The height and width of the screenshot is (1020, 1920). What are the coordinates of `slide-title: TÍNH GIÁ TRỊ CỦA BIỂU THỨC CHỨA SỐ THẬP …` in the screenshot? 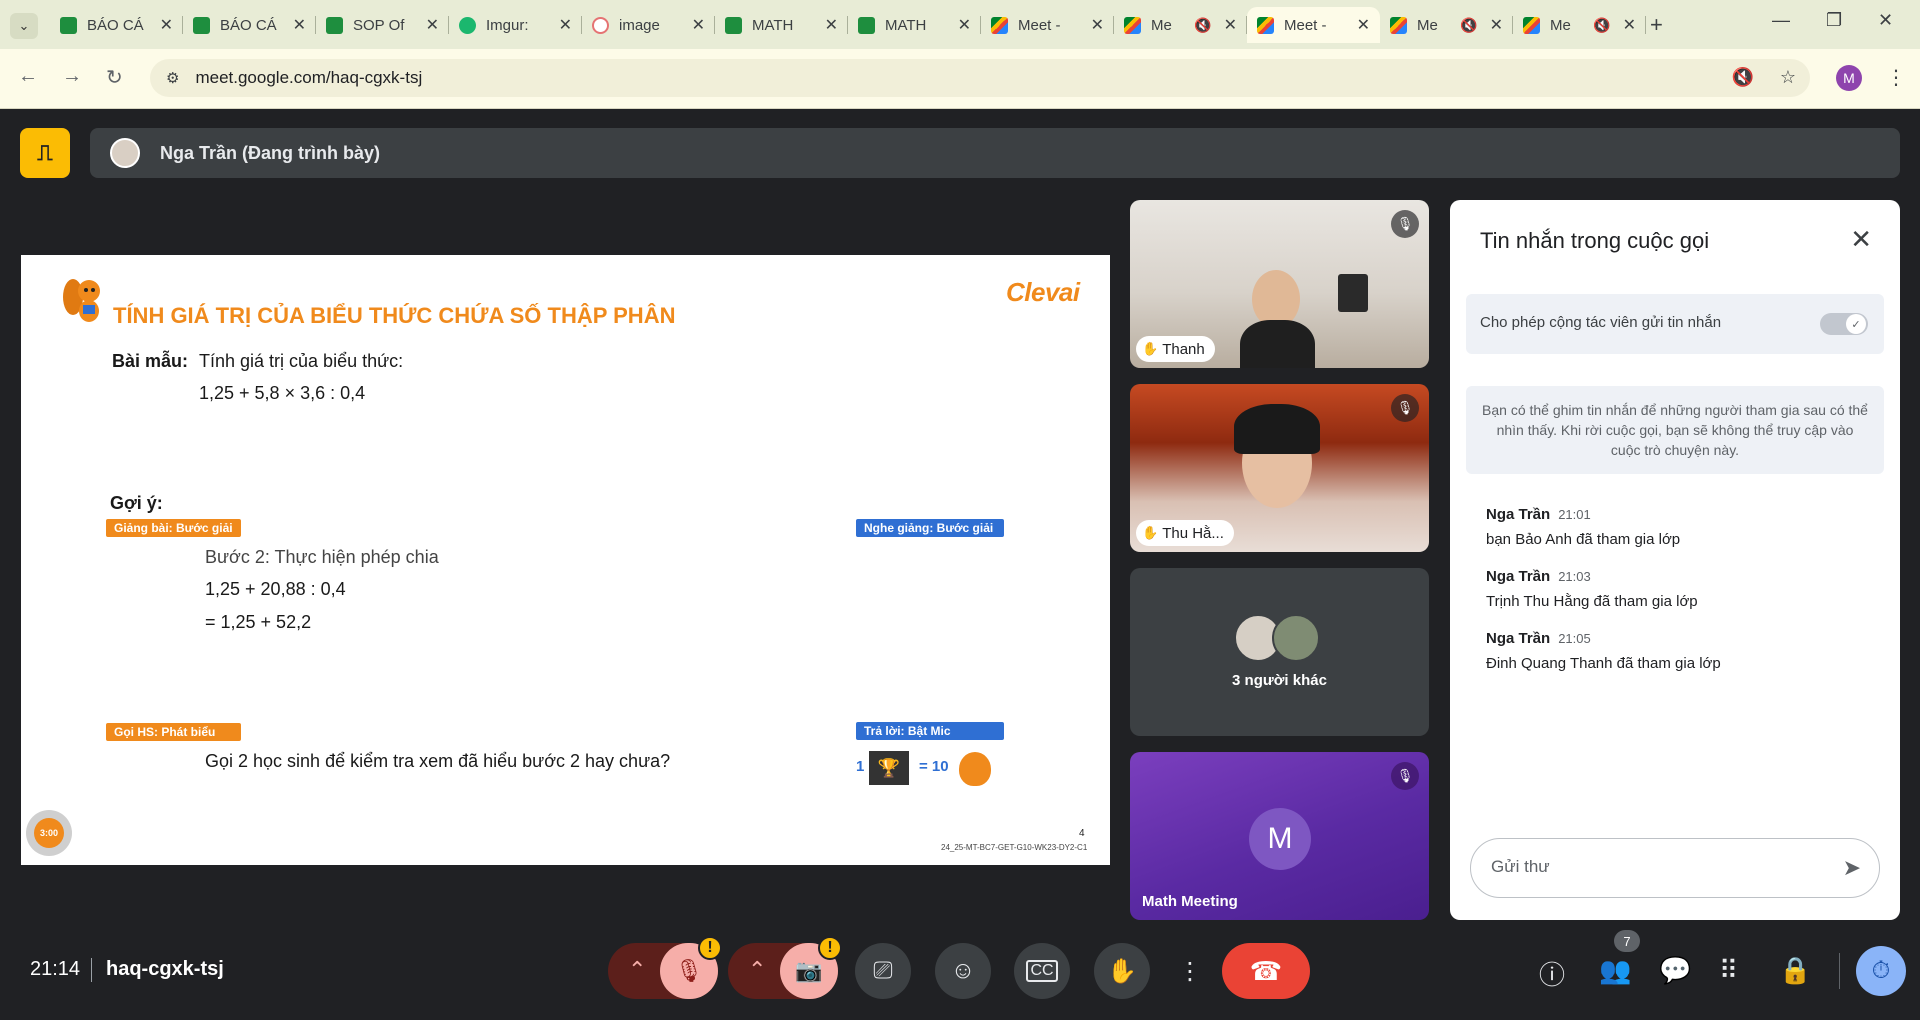 It's located at (394, 315).